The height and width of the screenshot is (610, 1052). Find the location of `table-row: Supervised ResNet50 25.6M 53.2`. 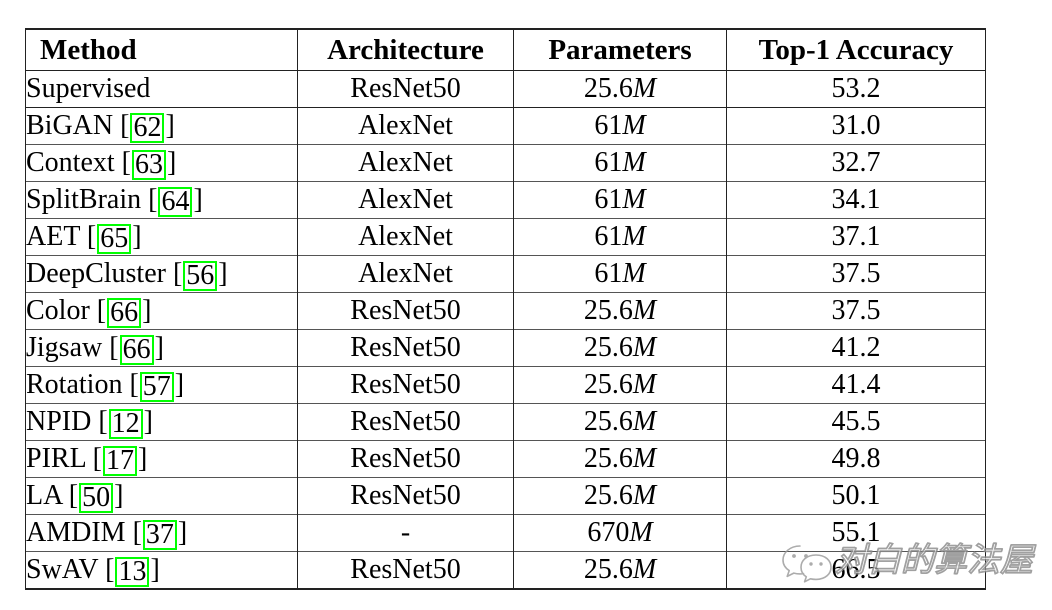

table-row: Supervised ResNet50 25.6M 53.2 is located at coordinates (505, 89).